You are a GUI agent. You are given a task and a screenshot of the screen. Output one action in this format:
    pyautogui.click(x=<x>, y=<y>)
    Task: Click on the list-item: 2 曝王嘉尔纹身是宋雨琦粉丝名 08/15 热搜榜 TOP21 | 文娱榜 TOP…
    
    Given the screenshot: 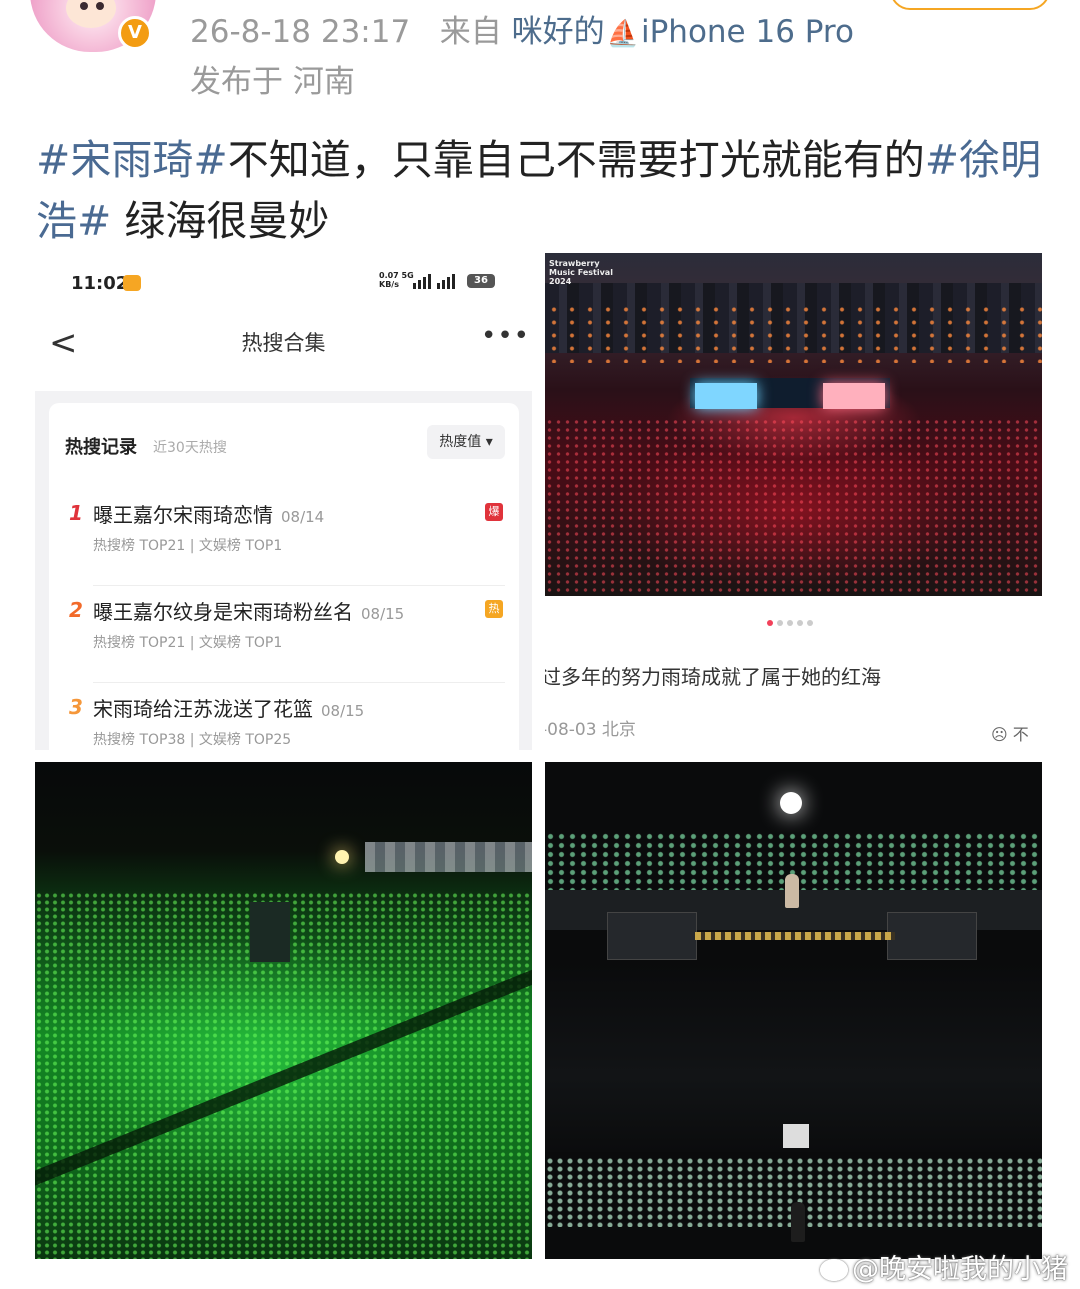 What is the action you would take?
    pyautogui.click(x=285, y=636)
    